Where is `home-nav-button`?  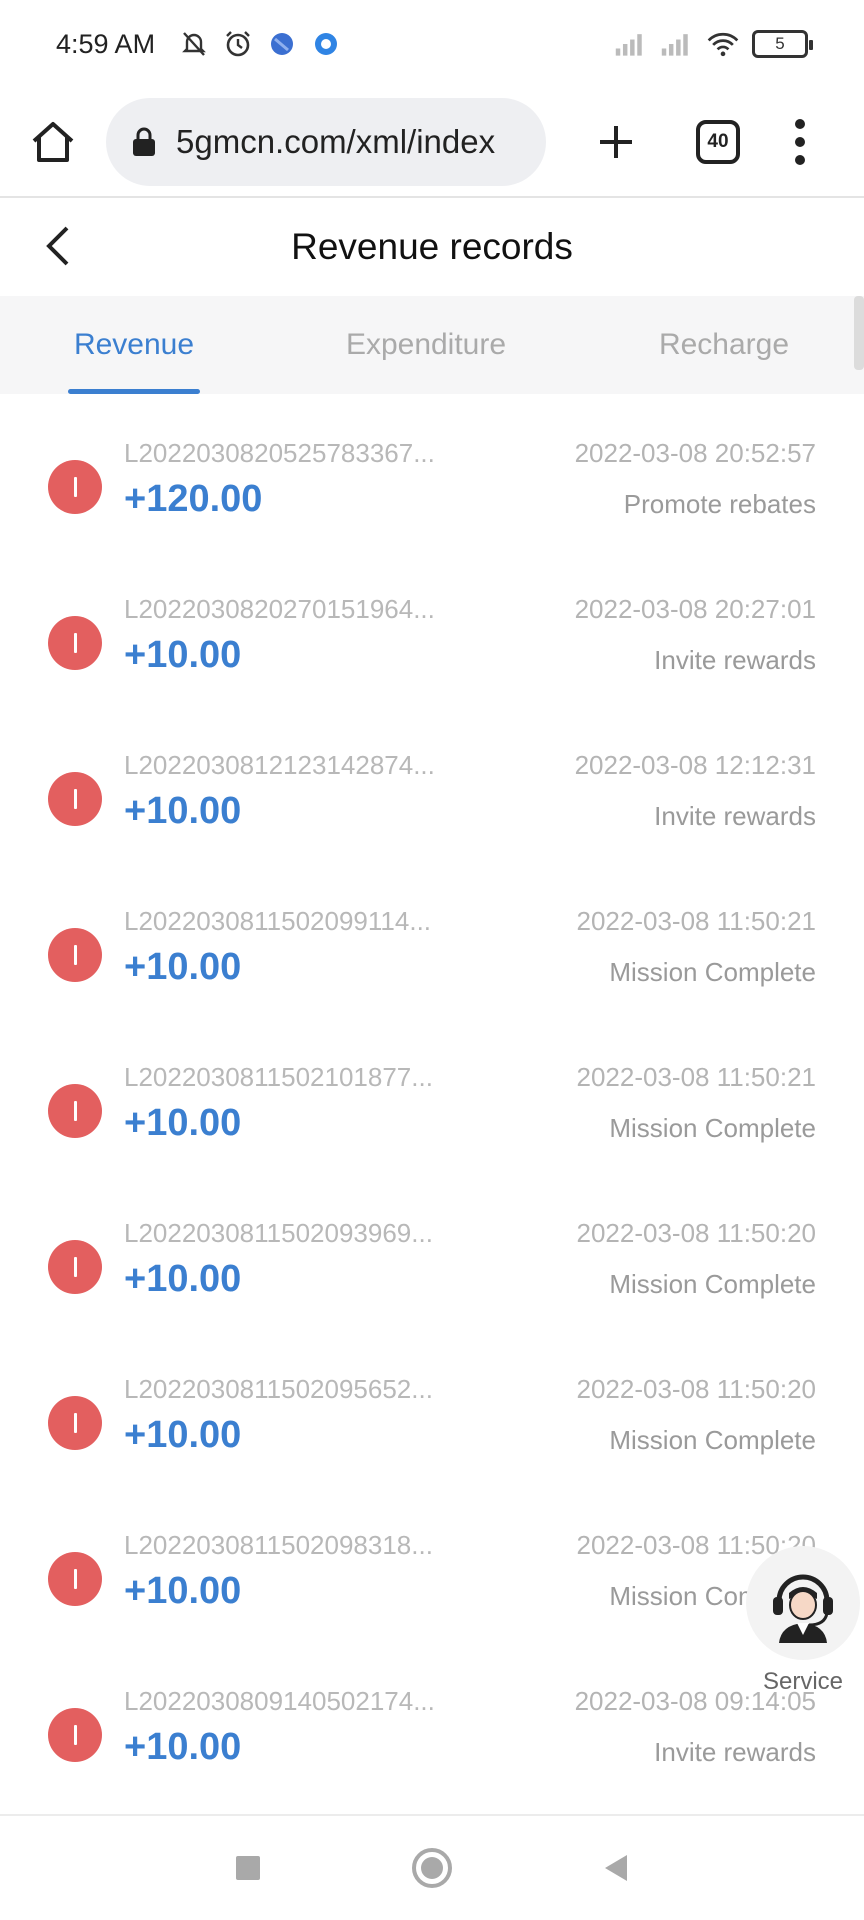 home-nav-button is located at coordinates (432, 1868).